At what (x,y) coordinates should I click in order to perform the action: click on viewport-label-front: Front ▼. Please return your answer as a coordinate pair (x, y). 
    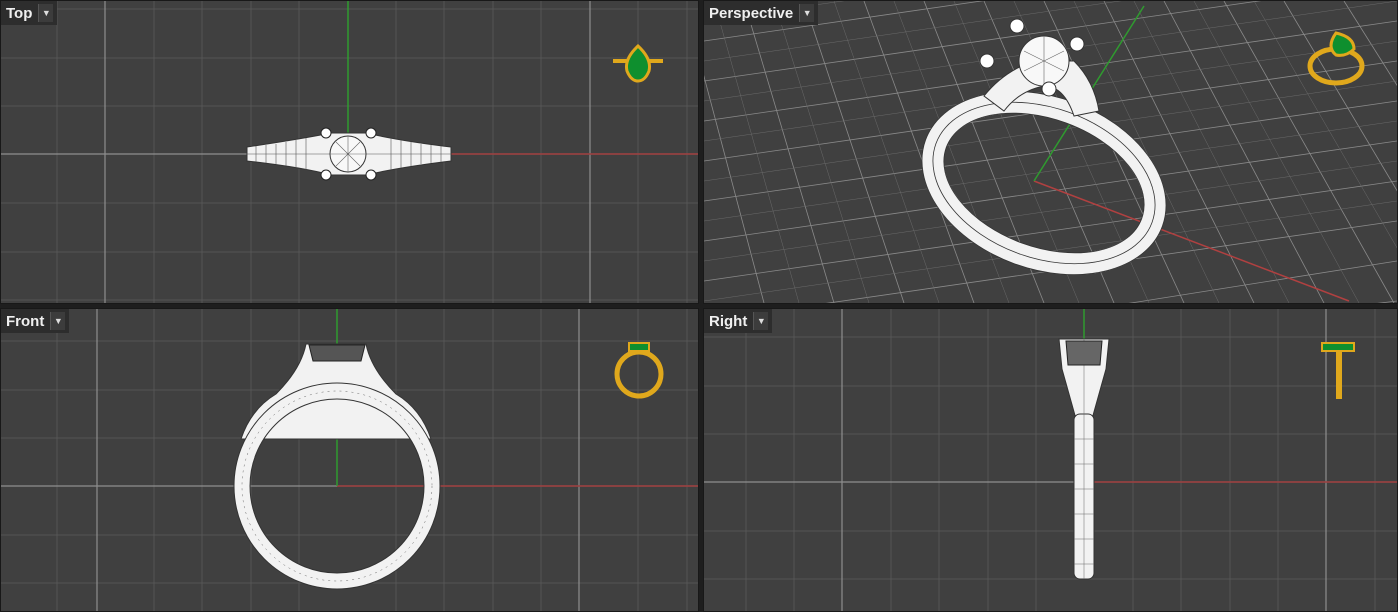
    Looking at the image, I should click on (35, 321).